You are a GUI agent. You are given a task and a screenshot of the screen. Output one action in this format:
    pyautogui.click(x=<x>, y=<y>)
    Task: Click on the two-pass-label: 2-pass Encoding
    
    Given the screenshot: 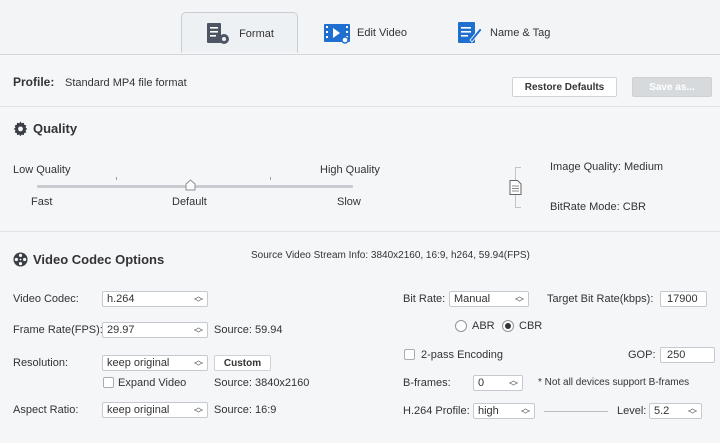 What is the action you would take?
    pyautogui.click(x=462, y=355)
    